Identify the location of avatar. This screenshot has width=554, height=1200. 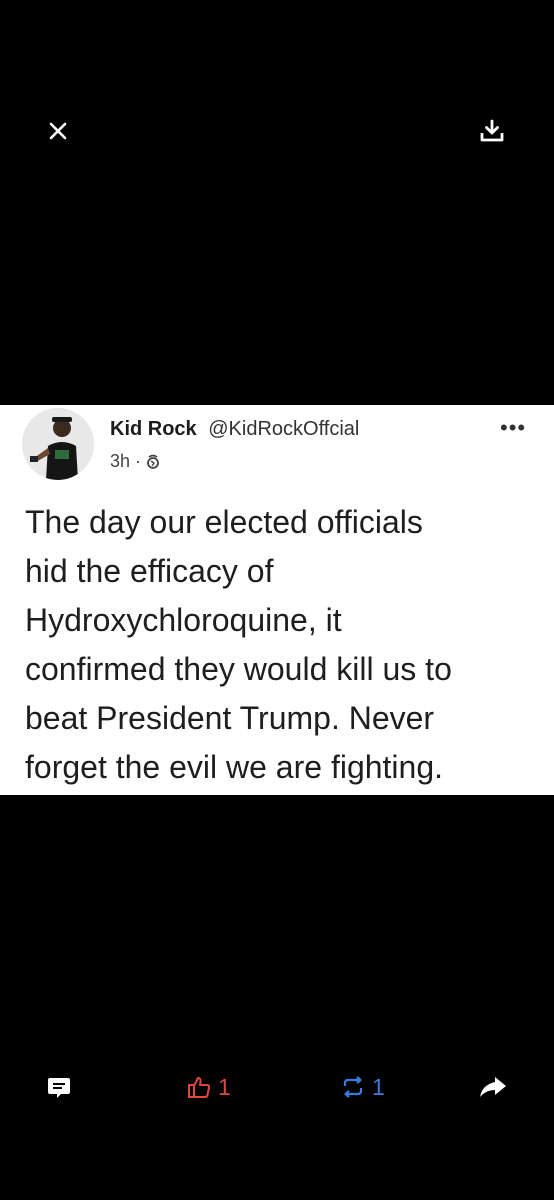
(58, 444).